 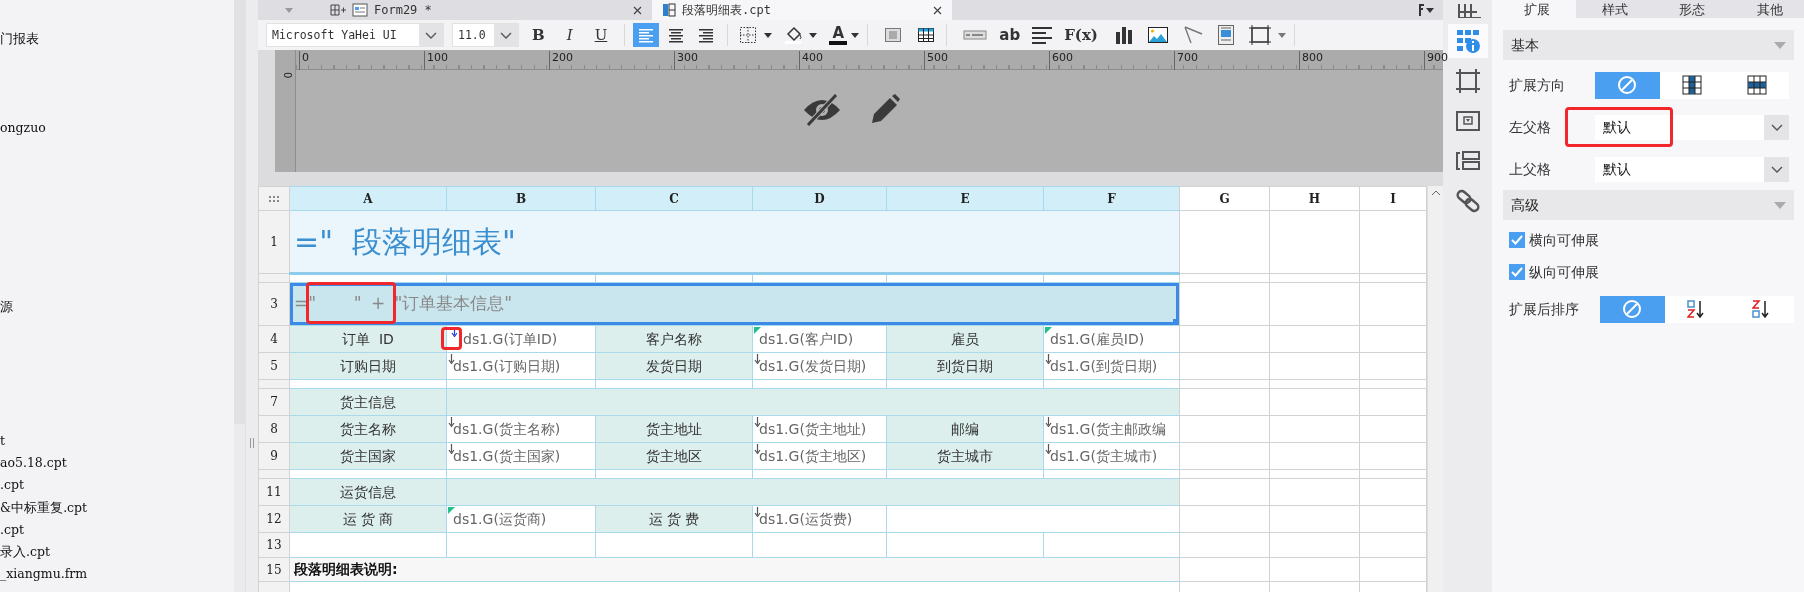 What do you see at coordinates (802, 10) in the screenshot?
I see `document-tab: 段落明细表.cpt` at bounding box center [802, 10].